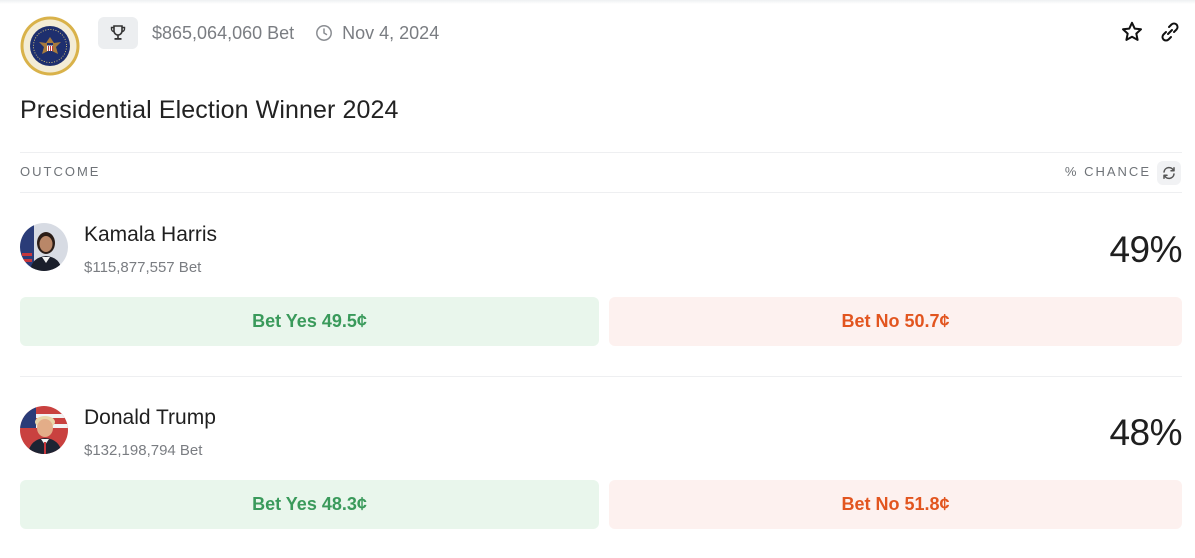  I want to click on market-meta: $865,064,060 Bet Nov 4, 2024, so click(268, 33).